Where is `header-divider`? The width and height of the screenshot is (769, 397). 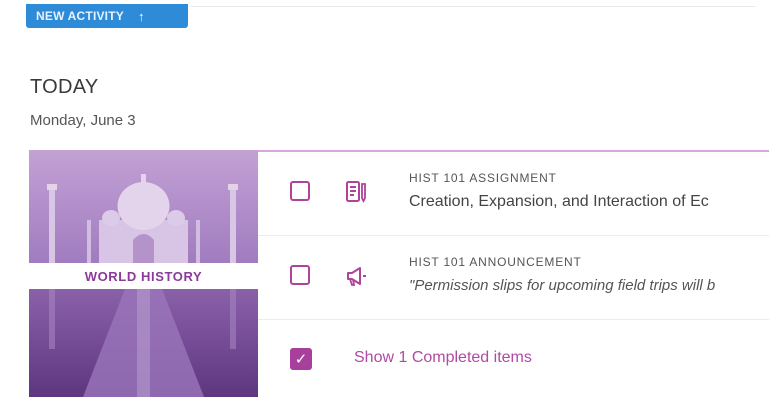 header-divider is located at coordinates (473, 6).